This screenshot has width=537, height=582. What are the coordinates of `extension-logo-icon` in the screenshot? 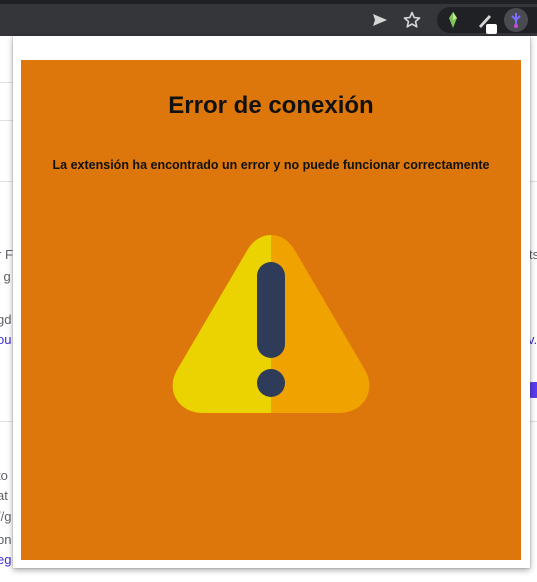 It's located at (516, 20).